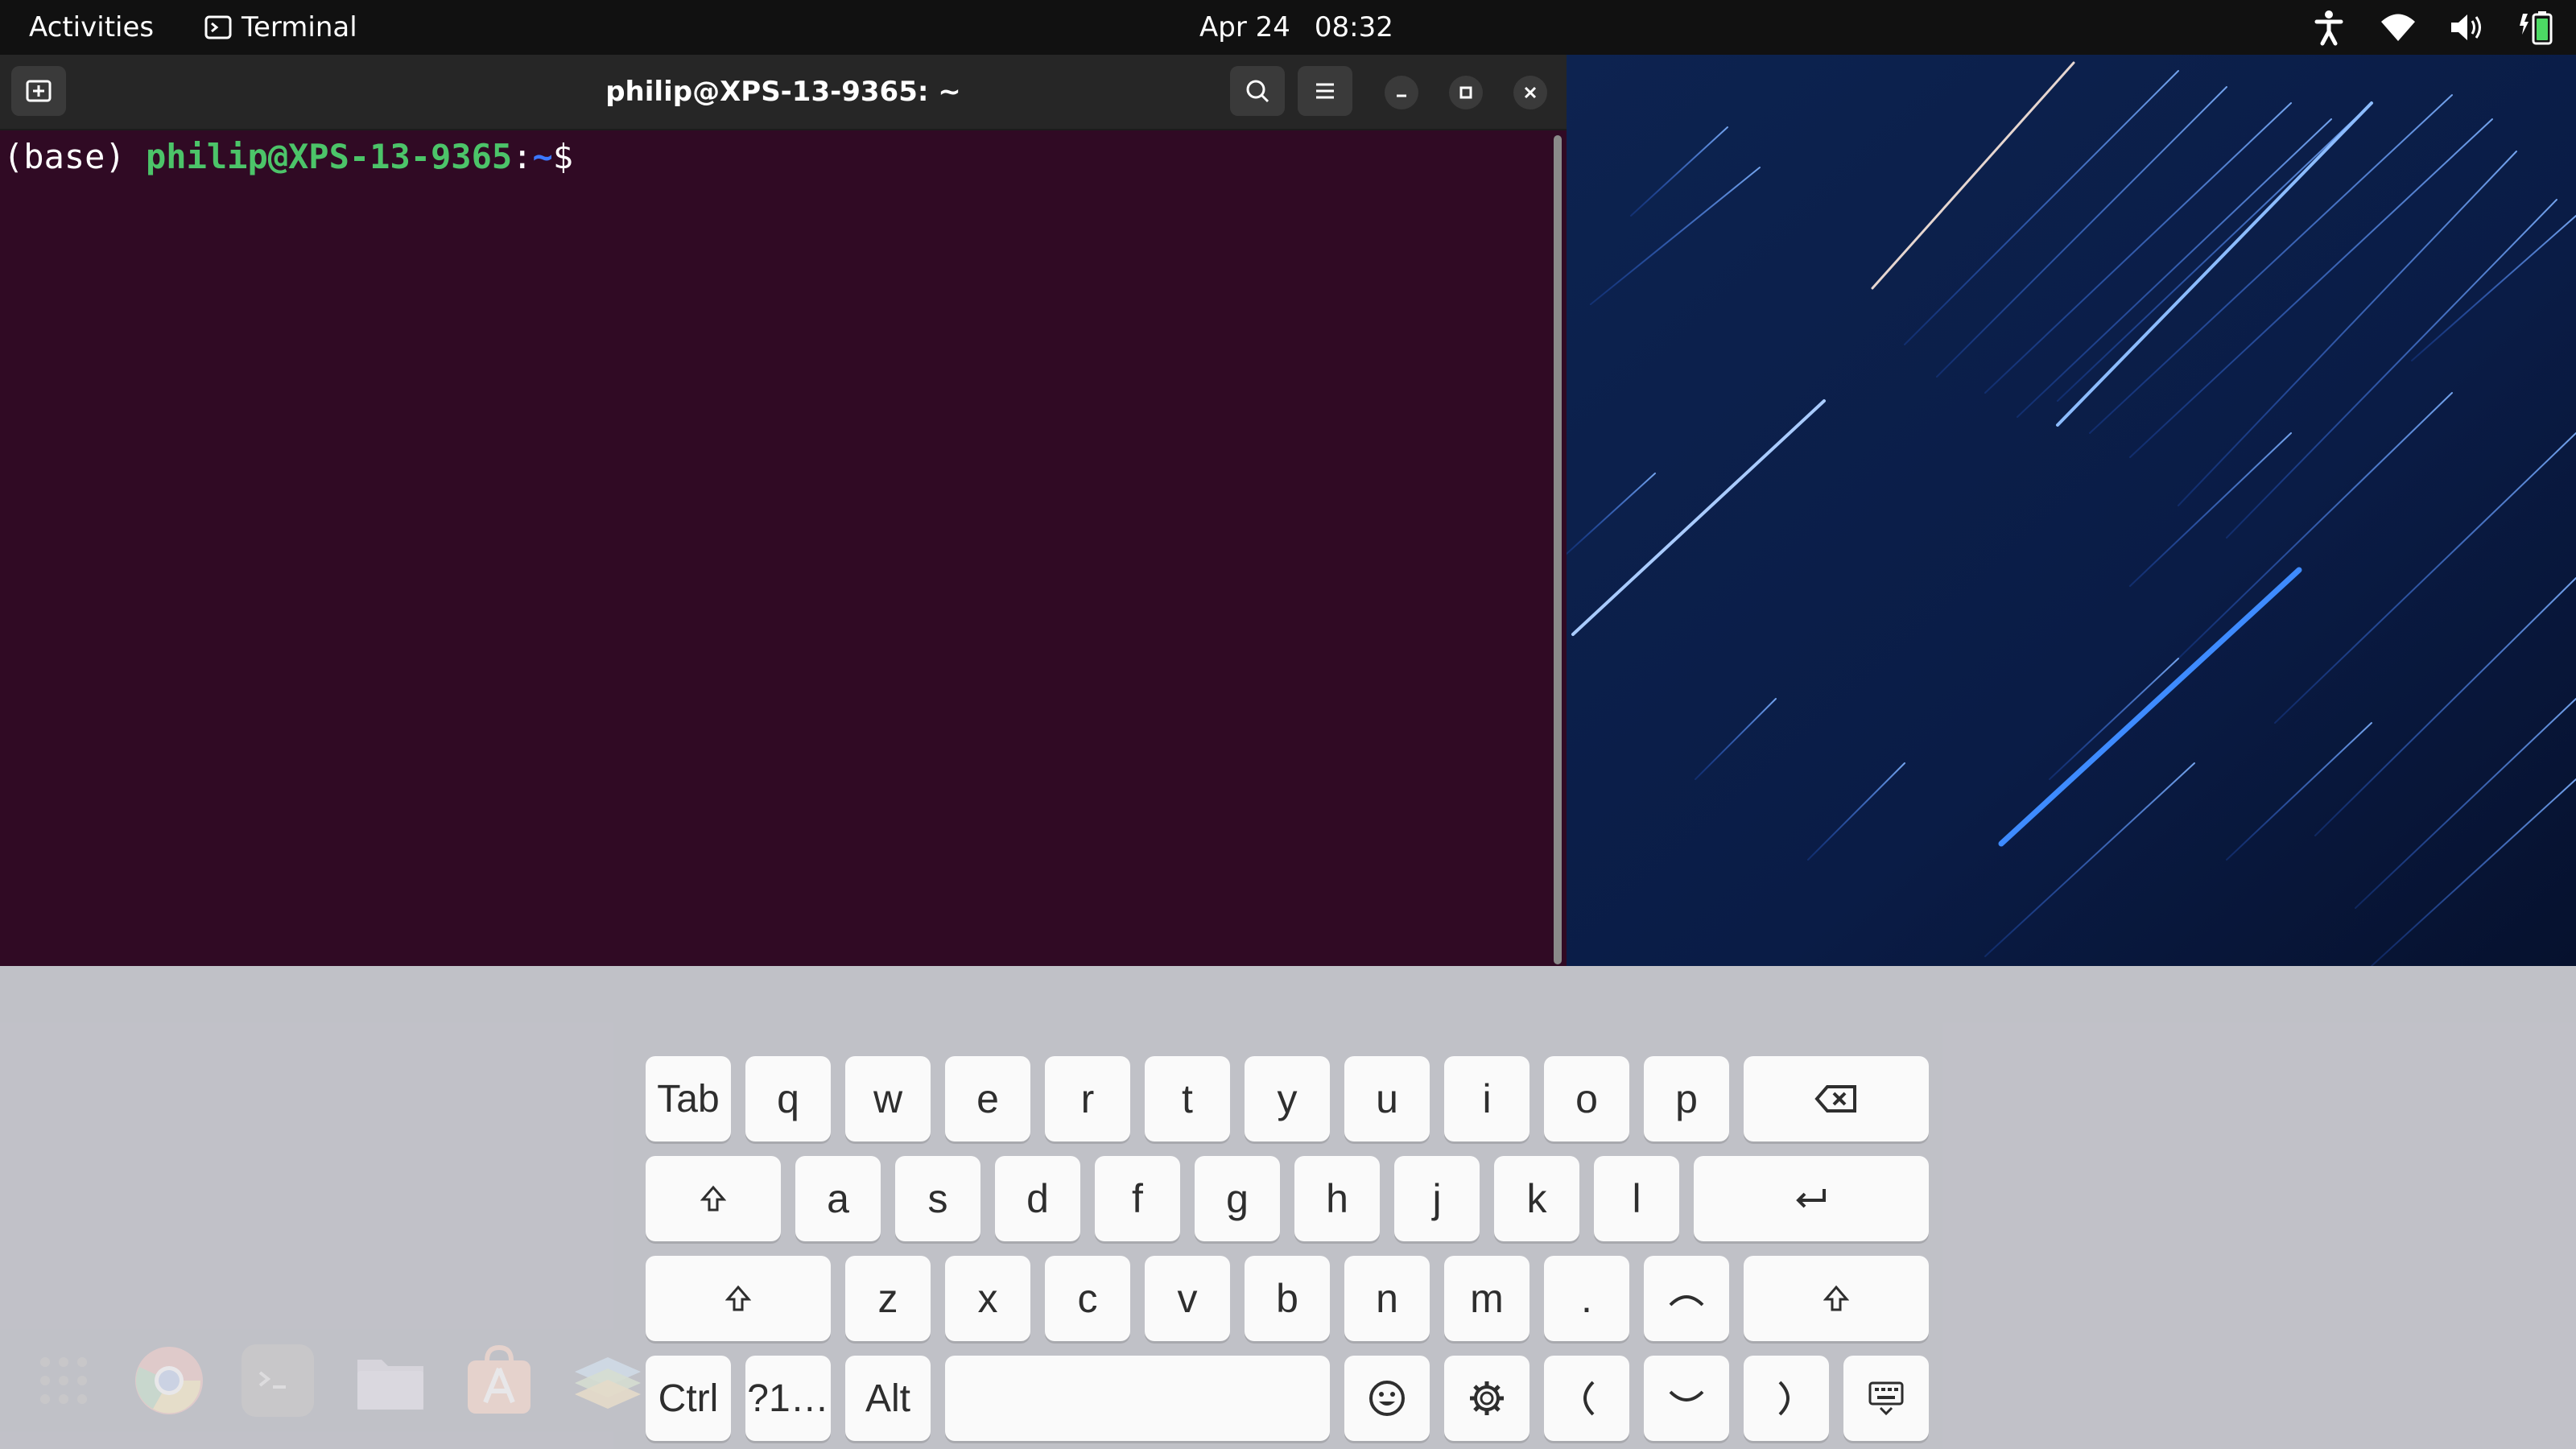  Describe the element at coordinates (688, 1398) in the screenshot. I see `key-ctrl: Ctrl` at that location.